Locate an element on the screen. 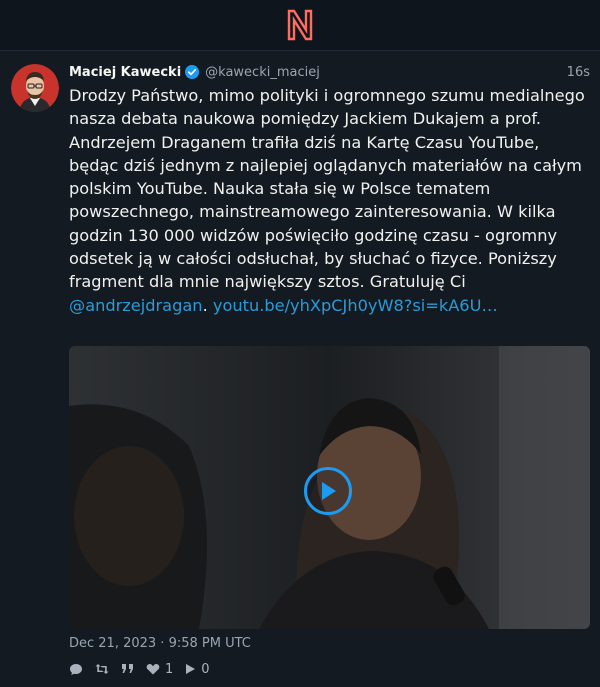 The height and width of the screenshot is (687, 600). tweet-time: 16s is located at coordinates (578, 72).